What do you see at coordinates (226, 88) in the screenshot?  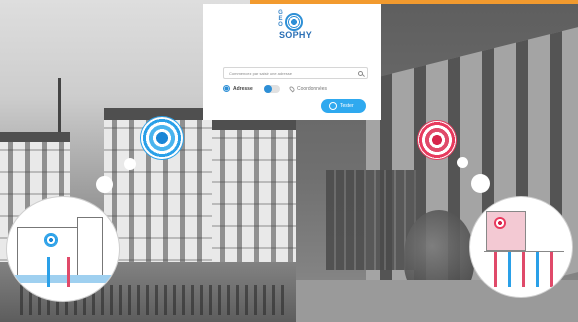 I see `address-radio-button` at bounding box center [226, 88].